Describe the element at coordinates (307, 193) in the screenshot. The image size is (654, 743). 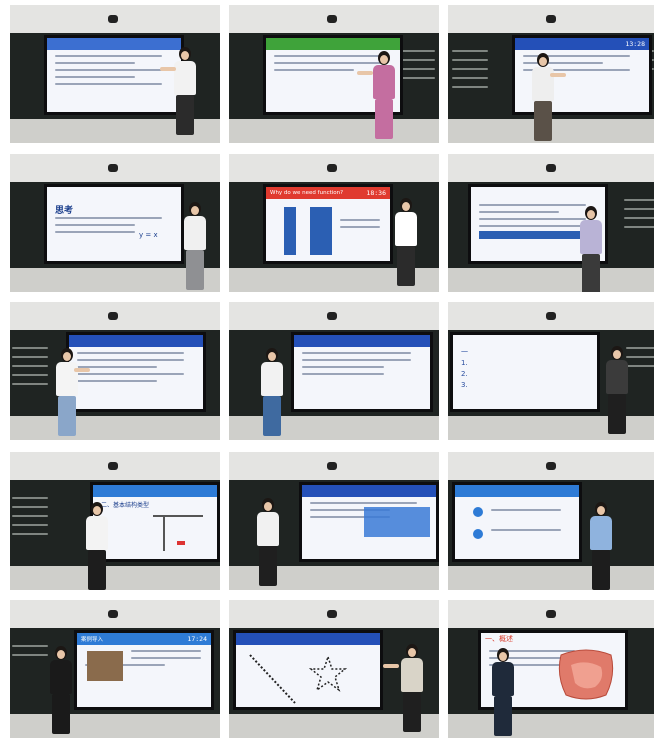
I see `slide-header: Why do we need function?` at that location.